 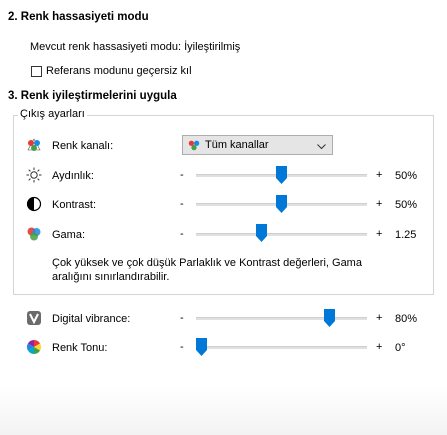 I want to click on hue-value: 0°, so click(x=400, y=348).